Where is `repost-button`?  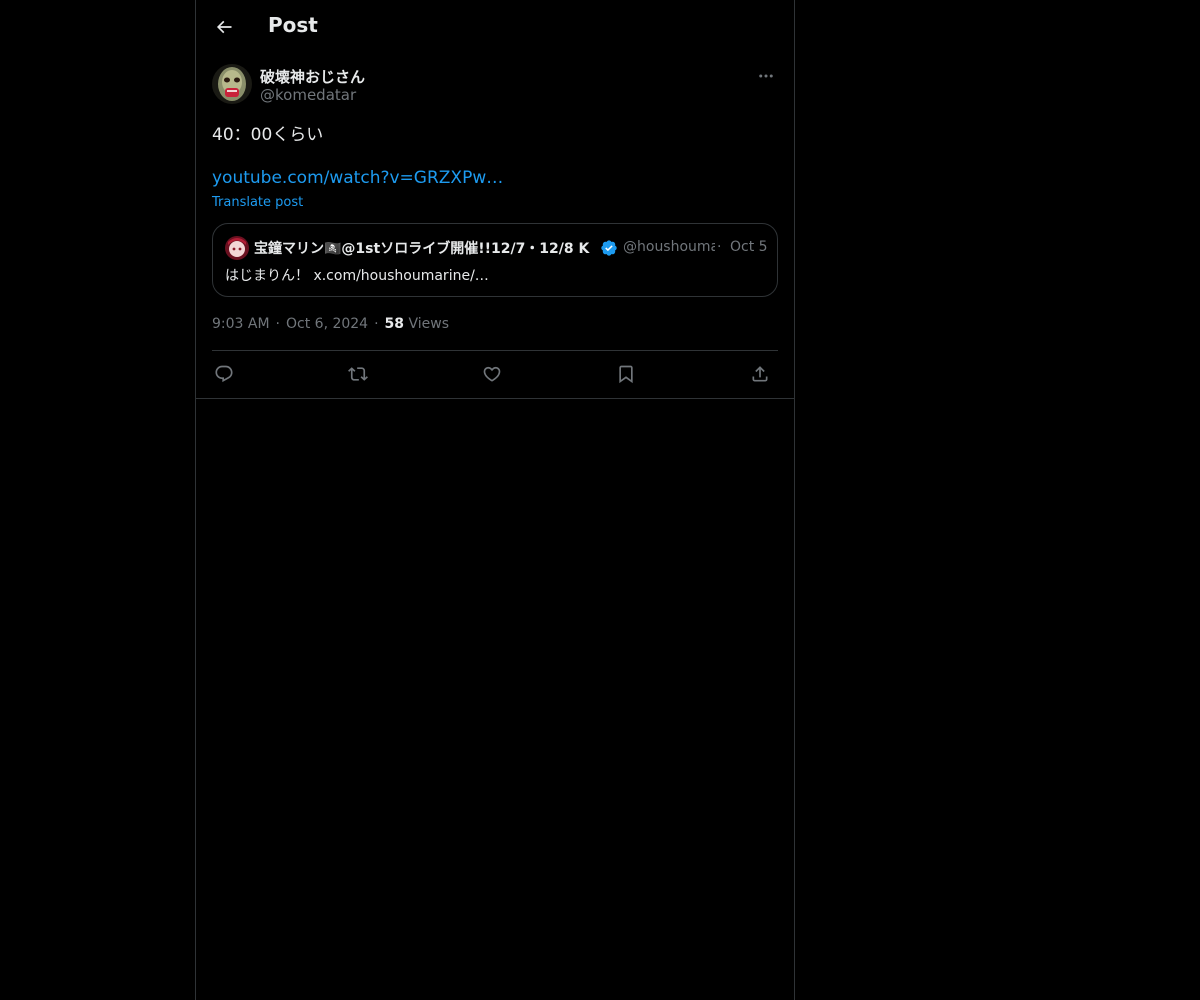
repost-button is located at coordinates (358, 374).